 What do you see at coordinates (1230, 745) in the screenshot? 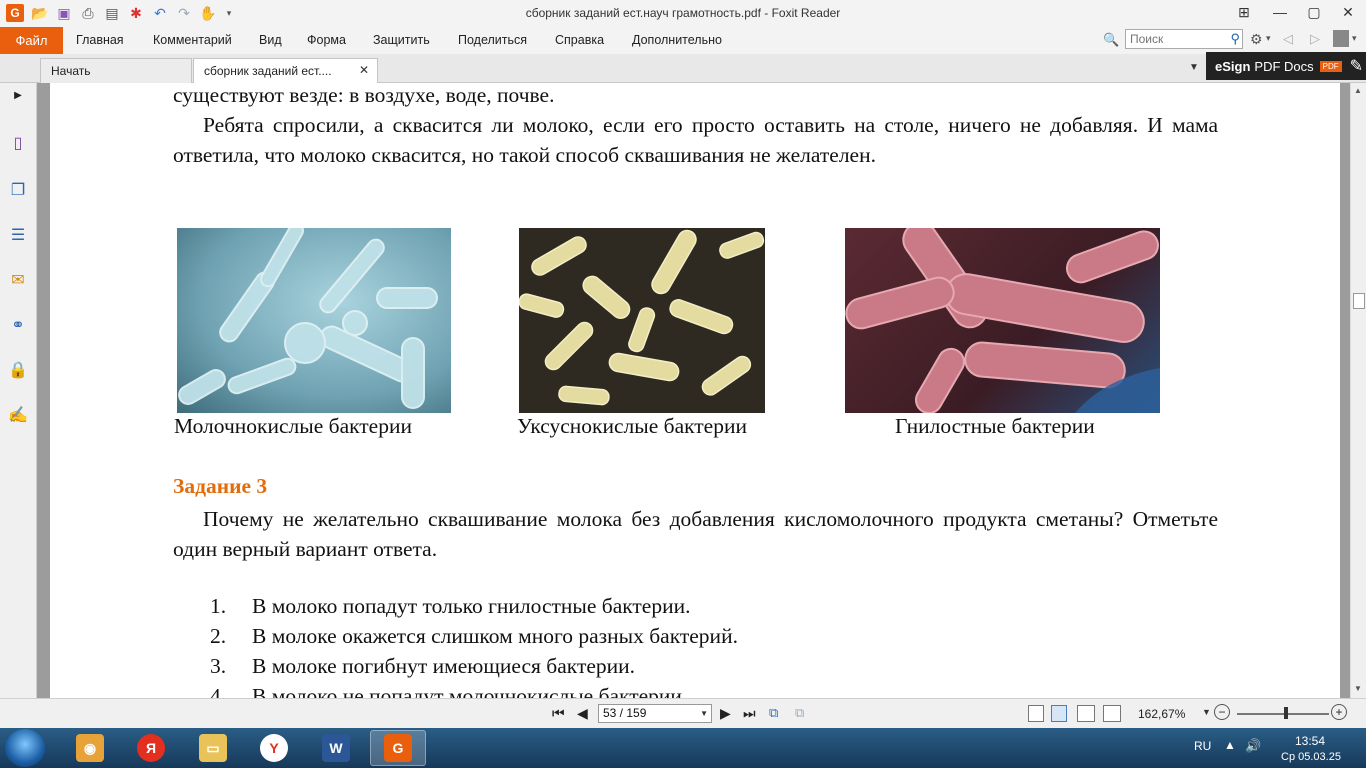
I see `tray-arrow-icon: ▲` at bounding box center [1230, 745].